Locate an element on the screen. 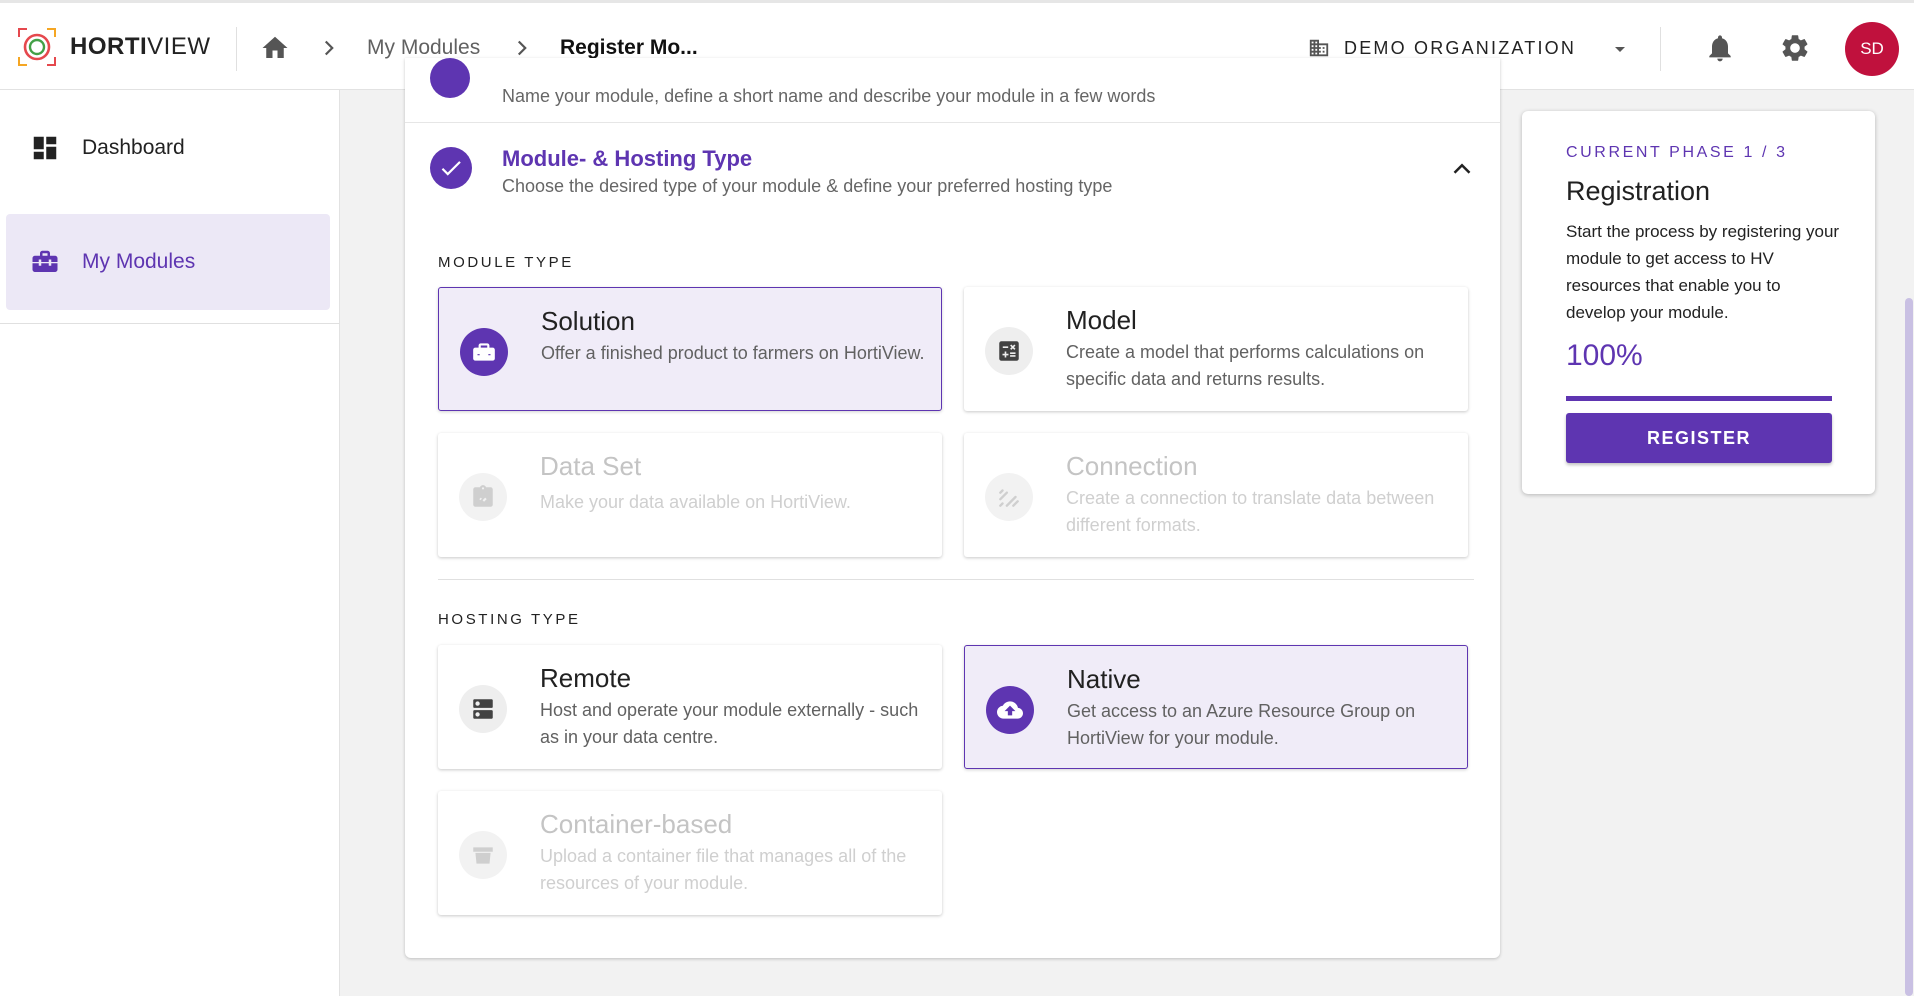 The height and width of the screenshot is (996, 1914). sidebar-item-my-modules: My Modules is located at coordinates (168, 262).